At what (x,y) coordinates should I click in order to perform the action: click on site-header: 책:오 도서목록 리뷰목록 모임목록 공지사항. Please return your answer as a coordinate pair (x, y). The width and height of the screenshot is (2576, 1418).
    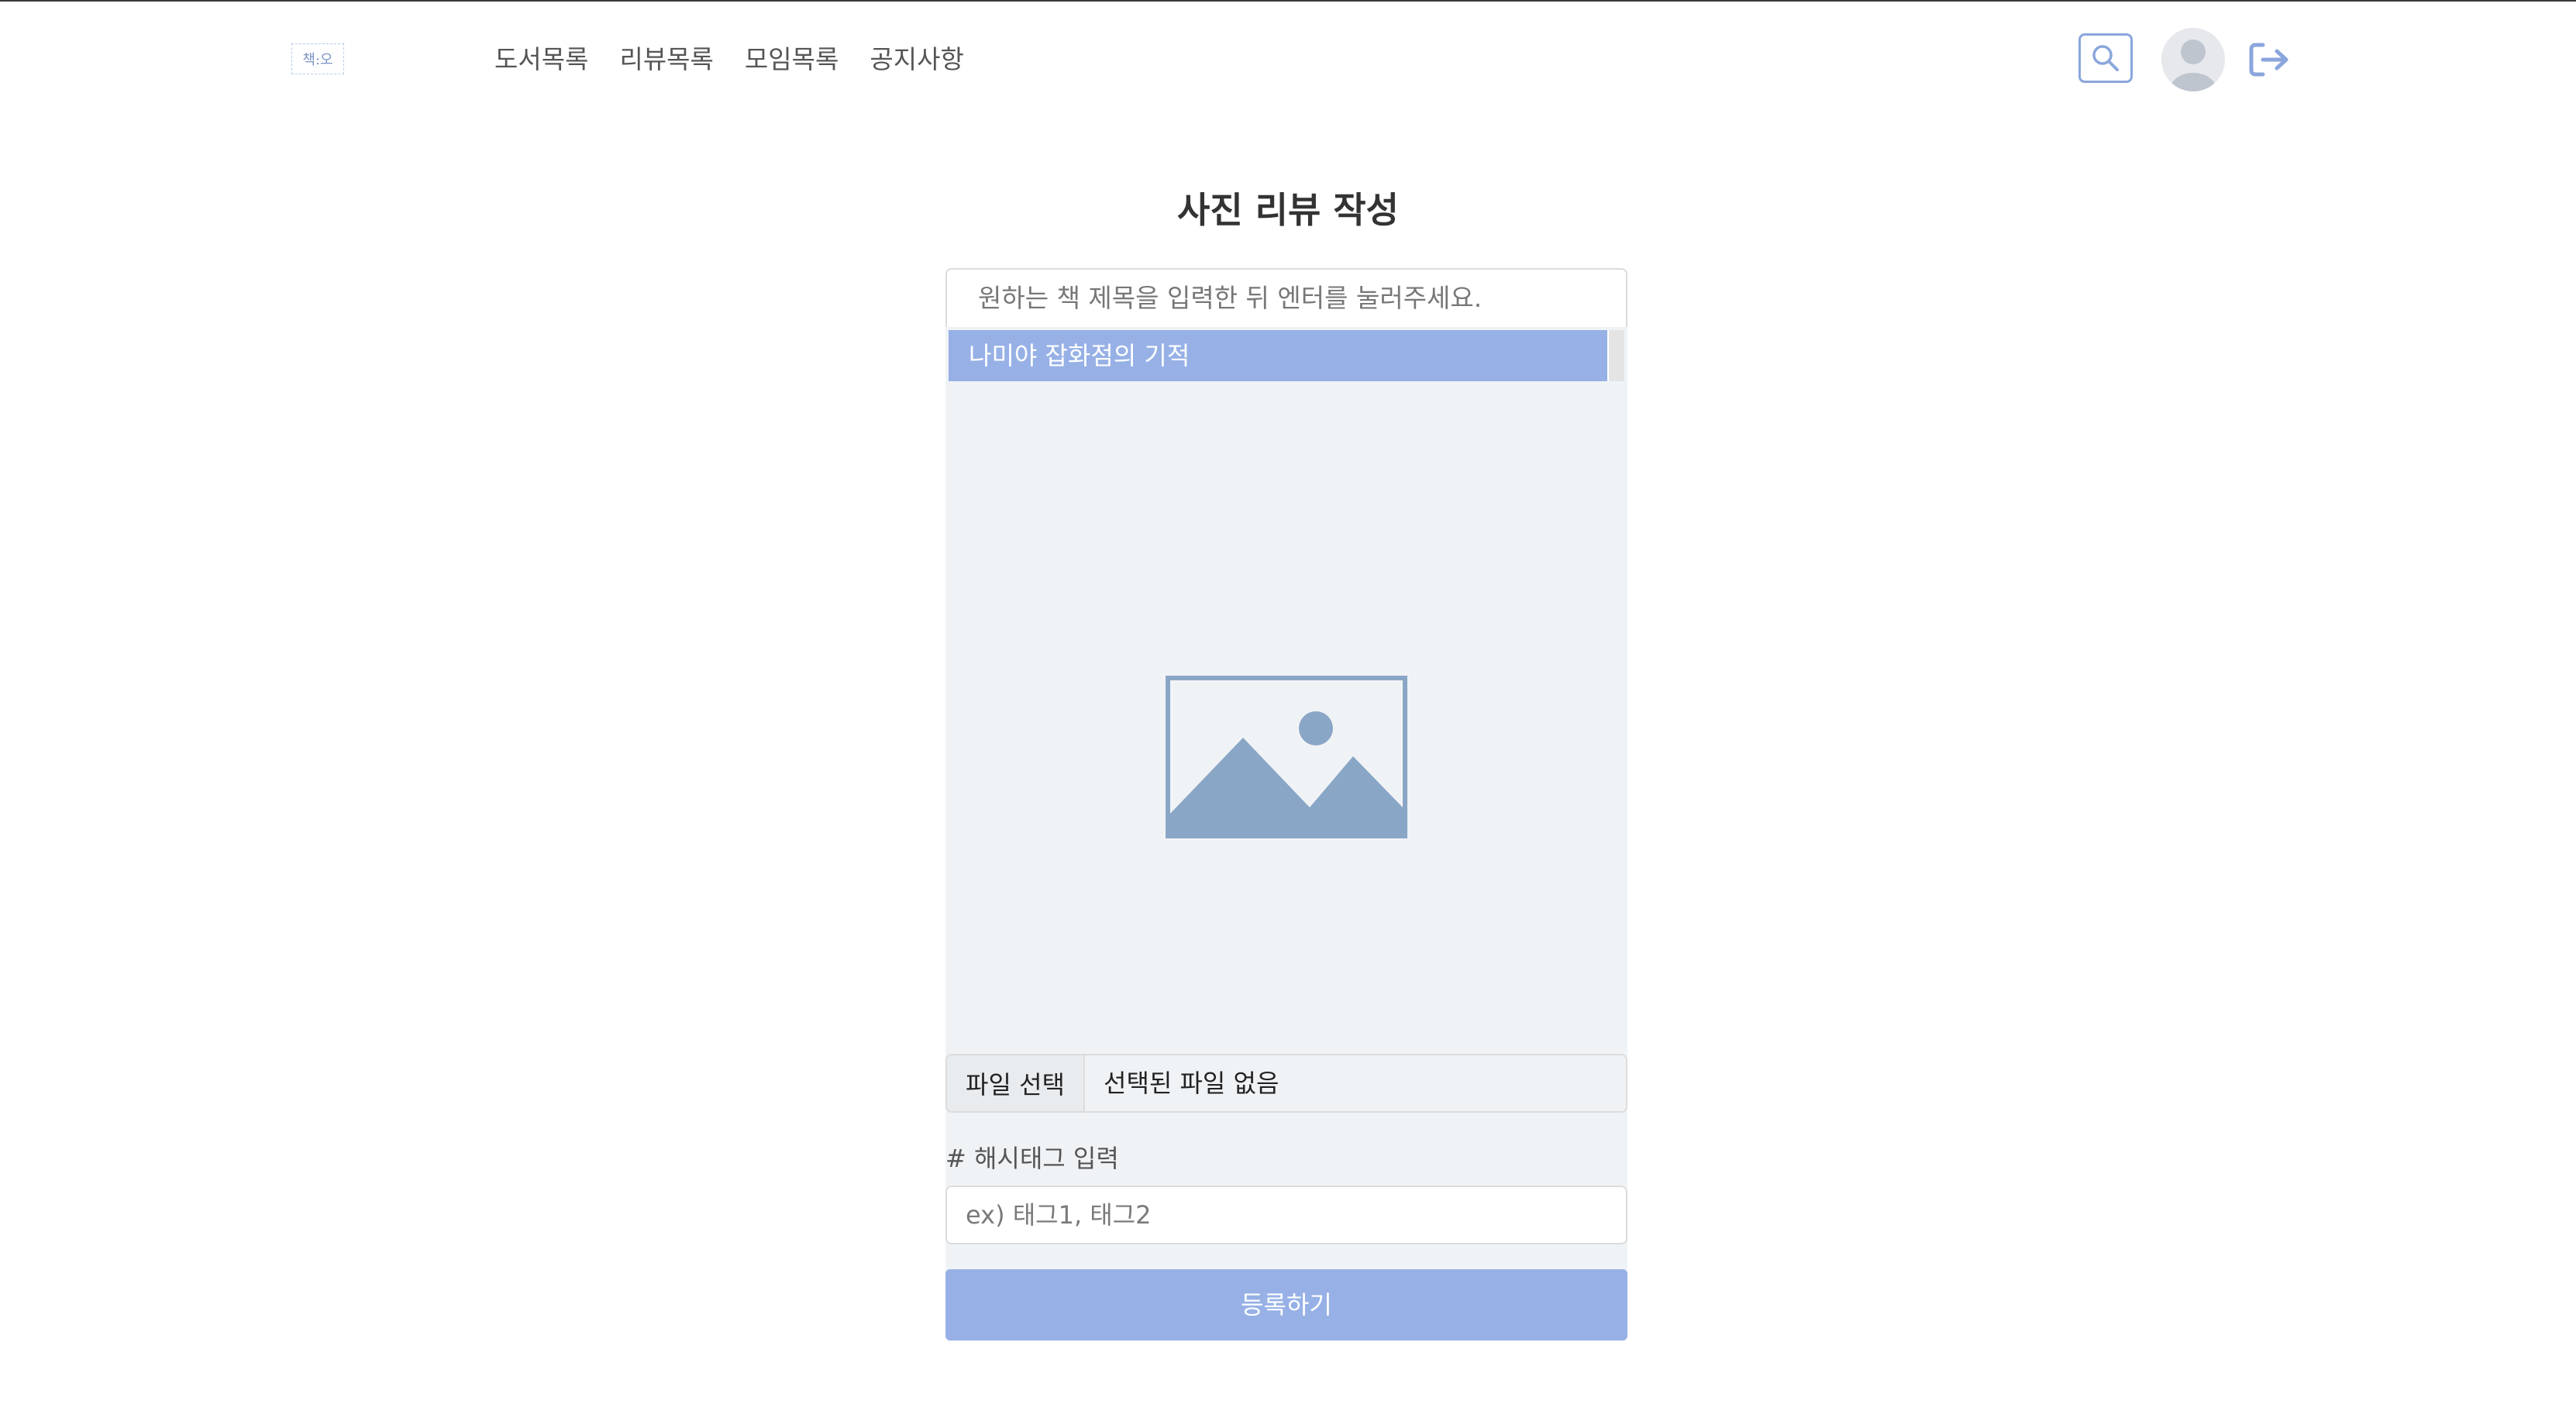
    Looking at the image, I should click on (1288, 58).